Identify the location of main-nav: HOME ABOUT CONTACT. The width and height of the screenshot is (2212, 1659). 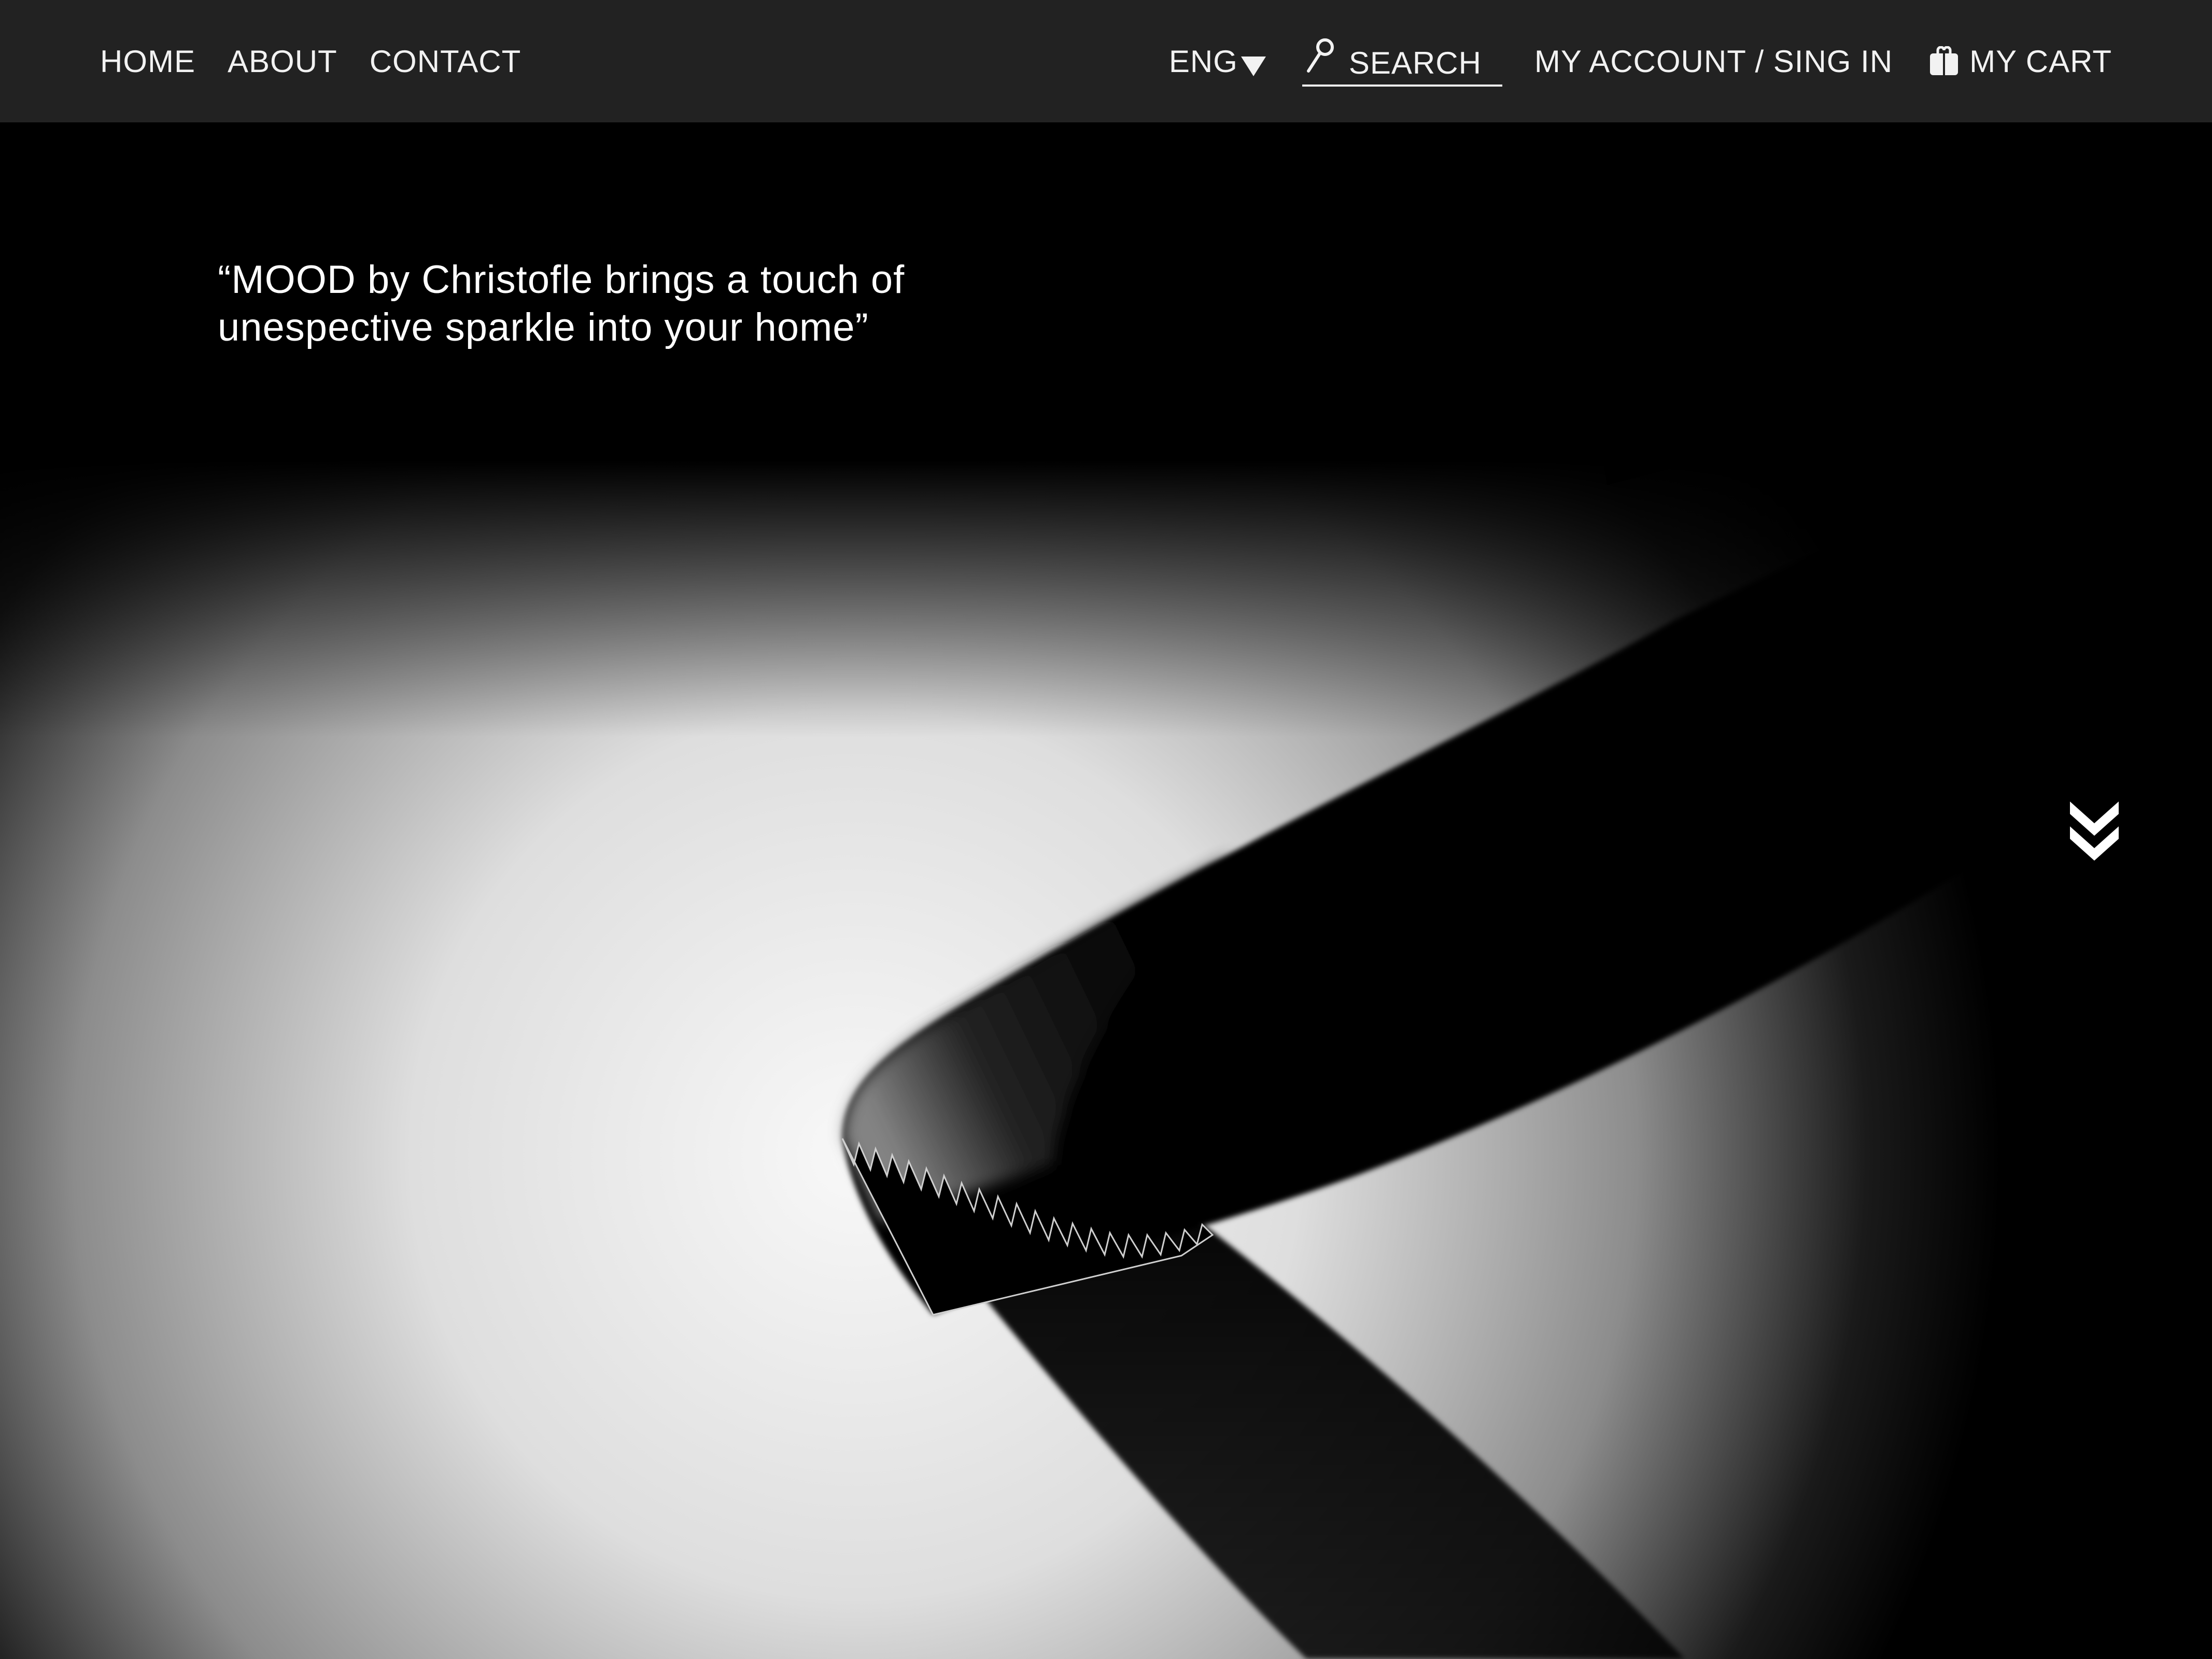
(326, 61).